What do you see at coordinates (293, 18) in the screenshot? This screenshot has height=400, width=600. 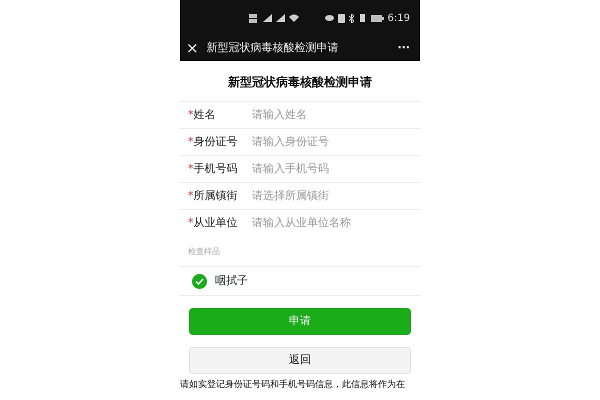 I see `wifi-icon` at bounding box center [293, 18].